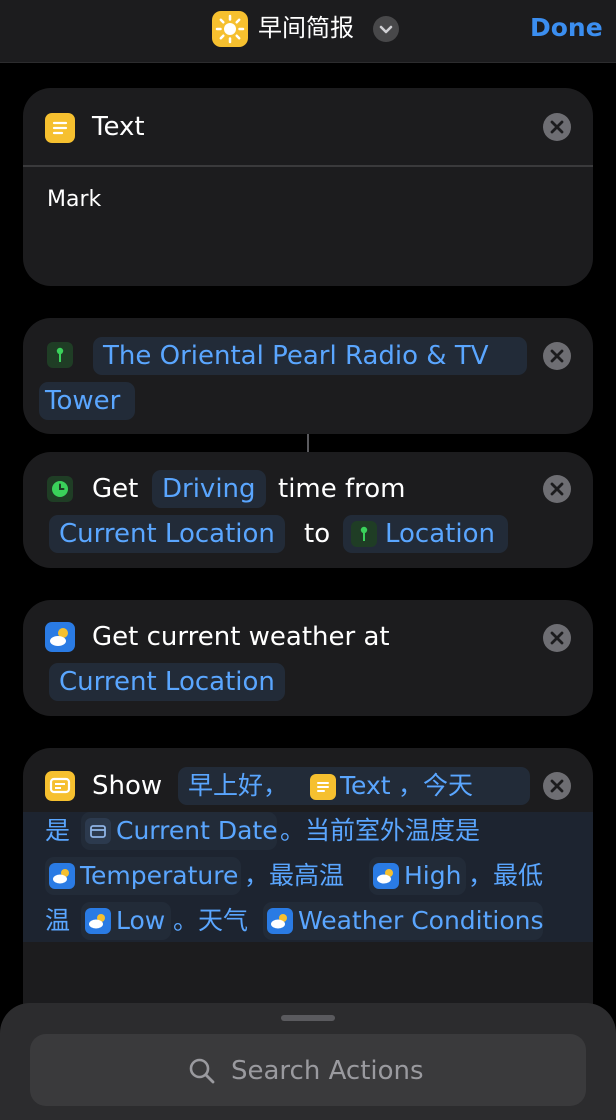 This screenshot has width=616, height=1120. I want to click on location-value: The Oriental Pearl Radio & TV, so click(295, 356).